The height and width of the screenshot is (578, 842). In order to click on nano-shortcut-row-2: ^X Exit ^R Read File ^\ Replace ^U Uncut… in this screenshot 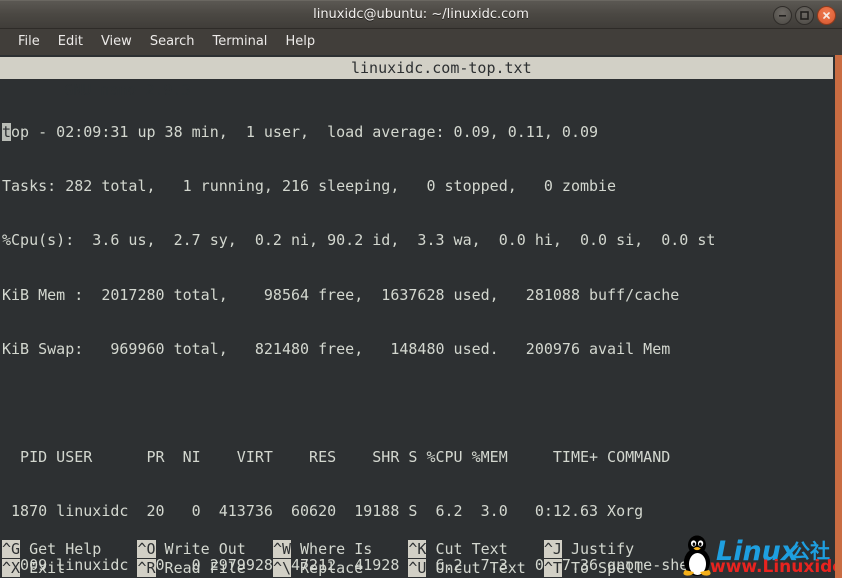, I will do `click(422, 568)`.